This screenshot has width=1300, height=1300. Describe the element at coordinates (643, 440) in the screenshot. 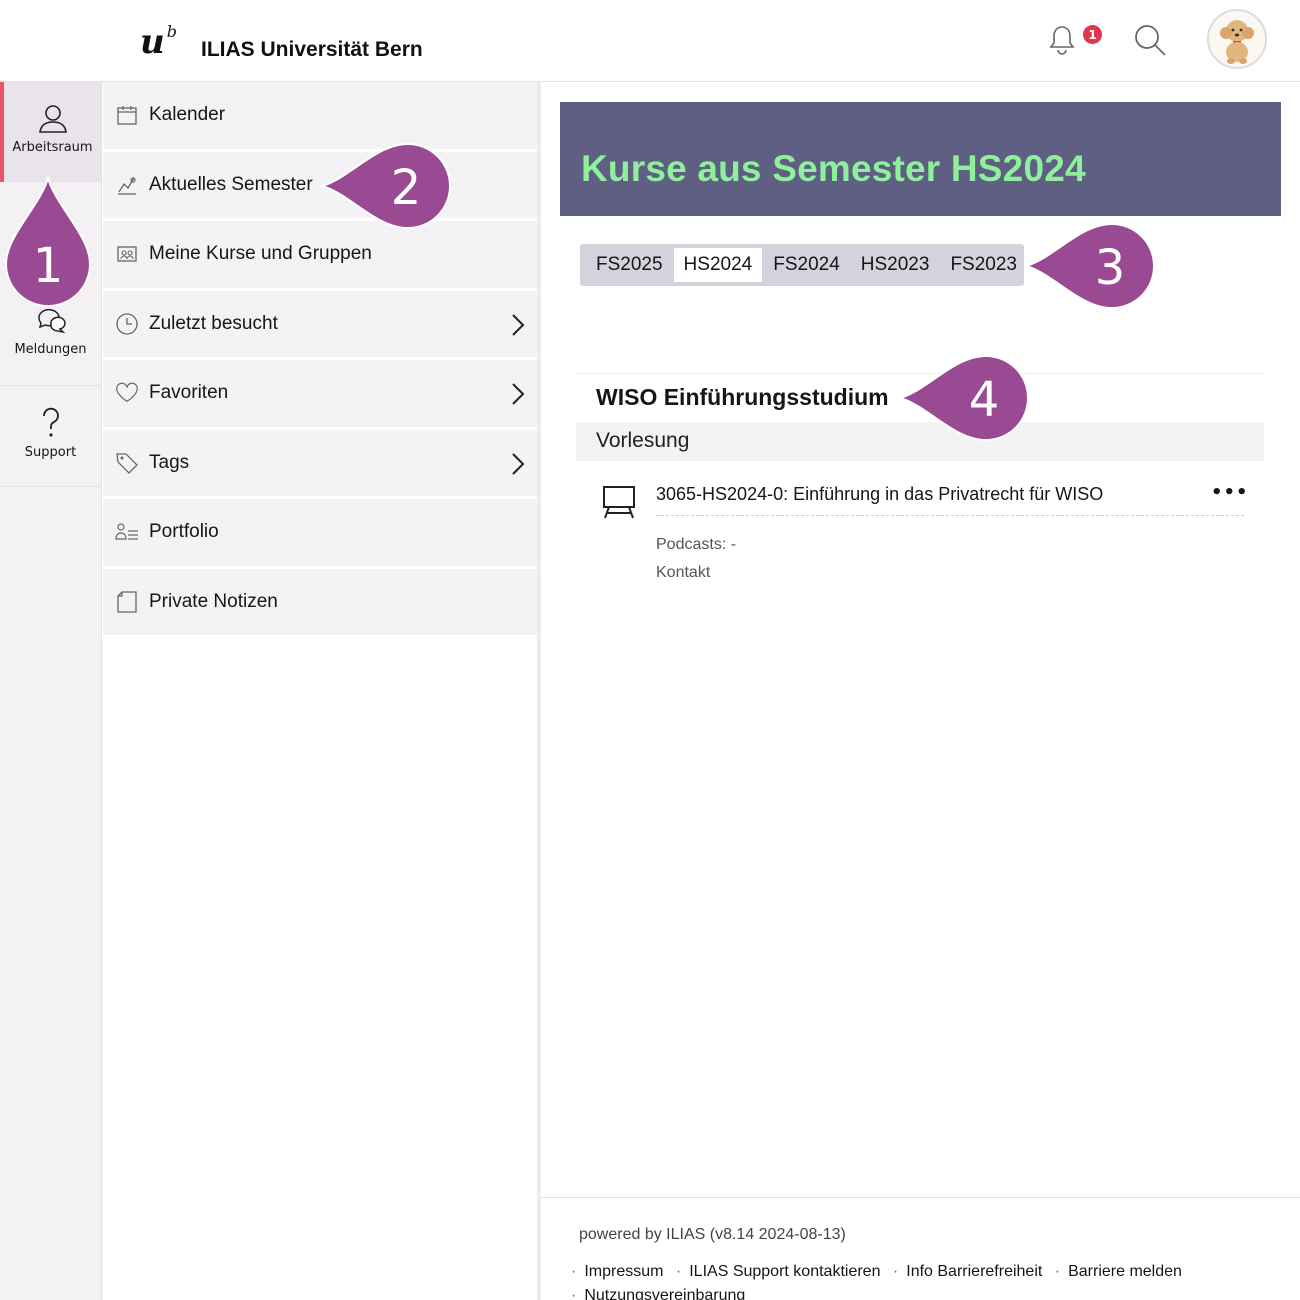

I see `subgroup-title: Vorlesung` at that location.